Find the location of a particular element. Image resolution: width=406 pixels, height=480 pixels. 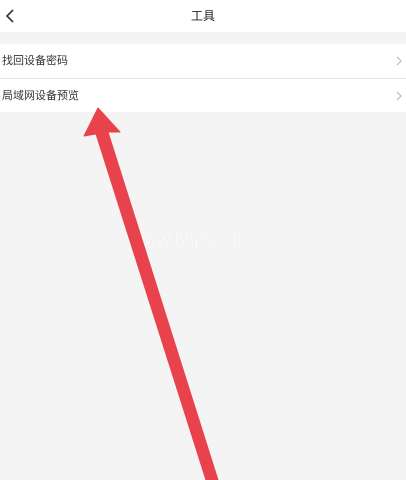

nav-bar: 工具 is located at coordinates (203, 16).